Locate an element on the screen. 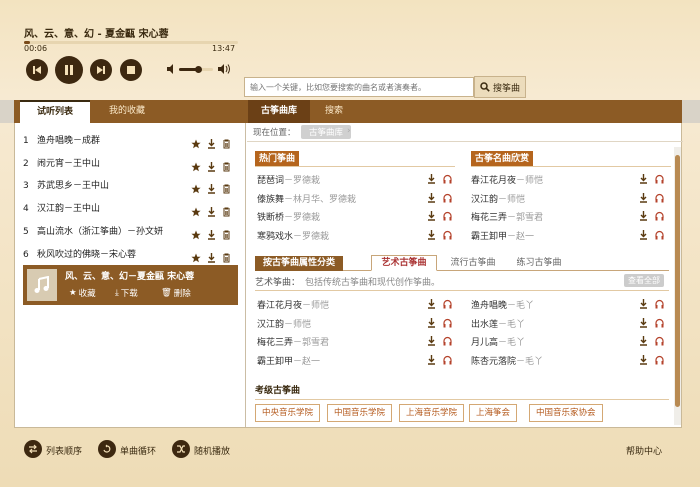 The image size is (700, 487). search-button: 搜筝曲 is located at coordinates (500, 87).